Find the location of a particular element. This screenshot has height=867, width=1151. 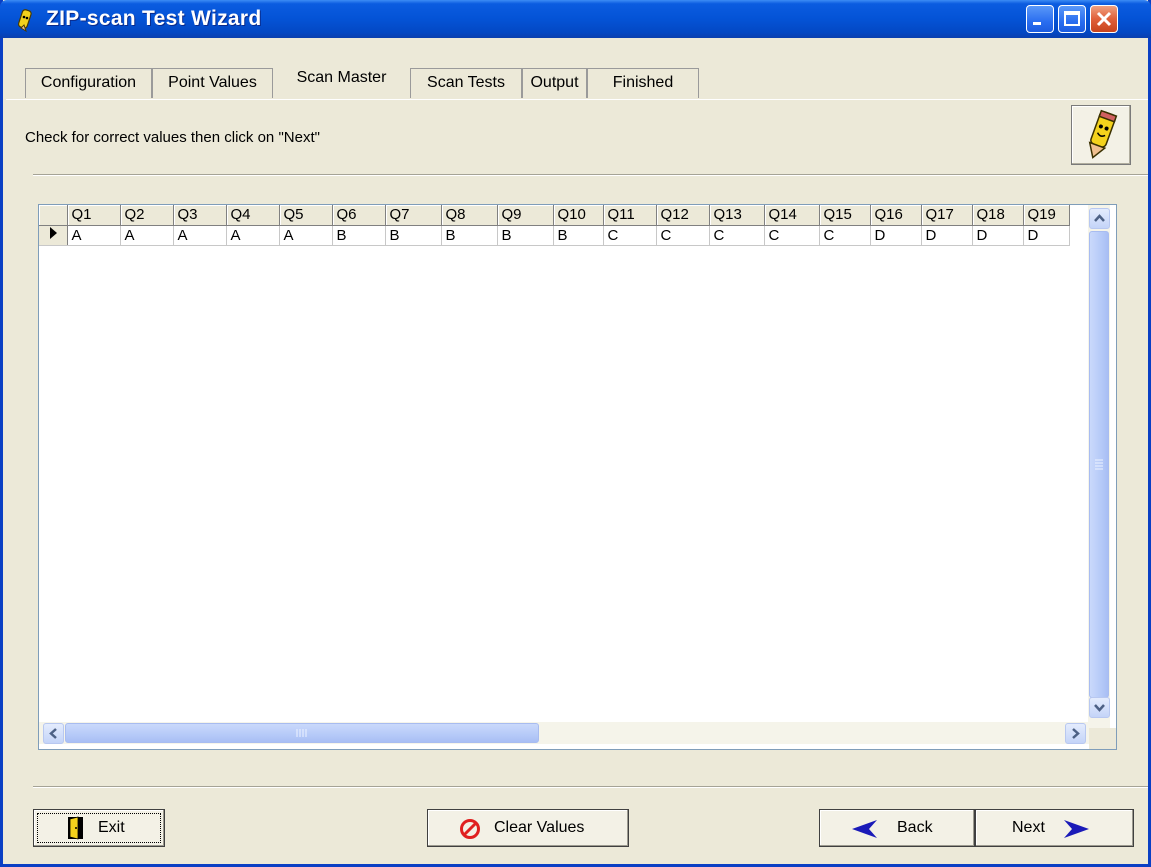

column-header: Q18 is located at coordinates (998, 215).